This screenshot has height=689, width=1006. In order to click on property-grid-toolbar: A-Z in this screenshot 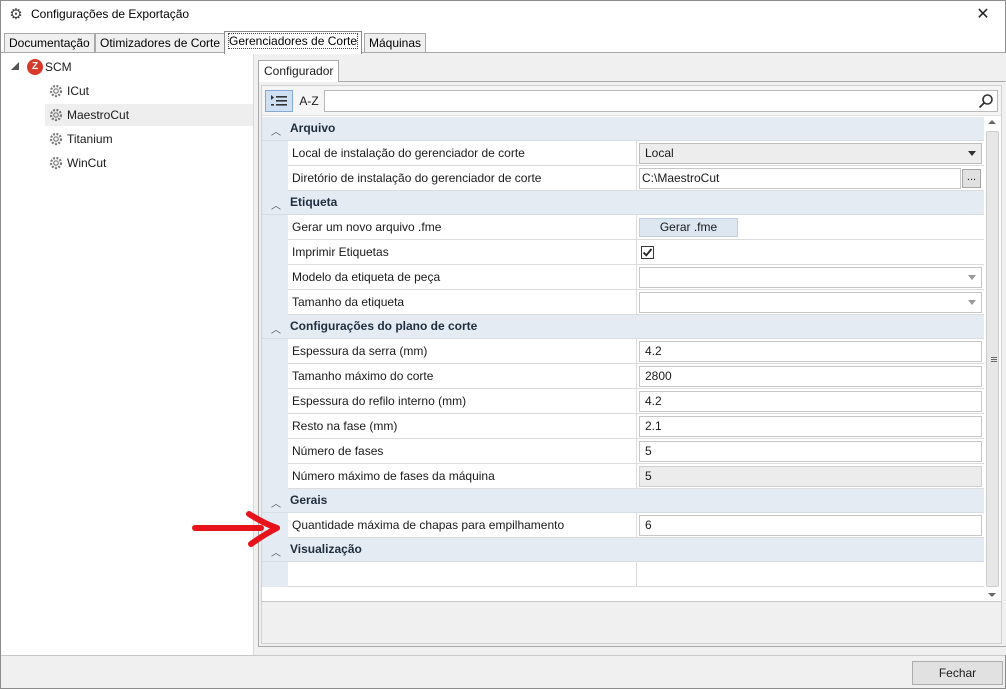, I will do `click(631, 101)`.